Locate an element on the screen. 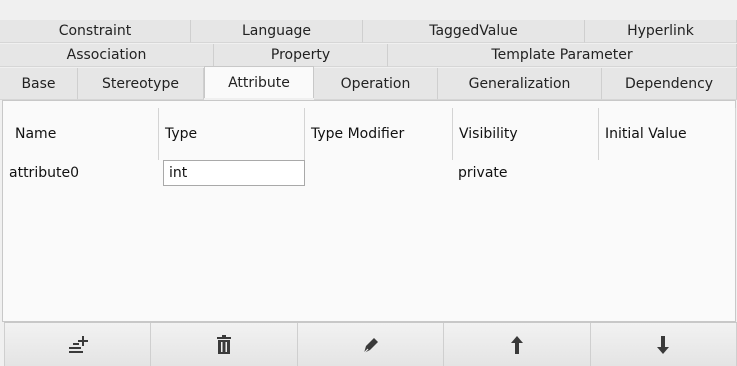 This screenshot has height=366, width=737. tab-stereotype: Stereotype is located at coordinates (141, 84).